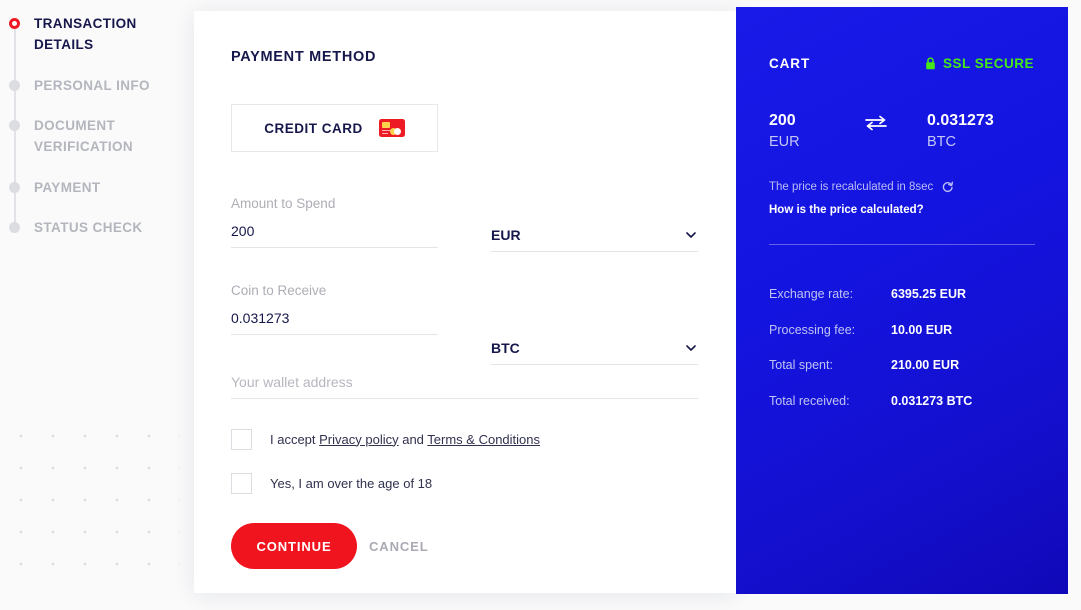  What do you see at coordinates (241, 483) in the screenshot?
I see `age-checkbox` at bounding box center [241, 483].